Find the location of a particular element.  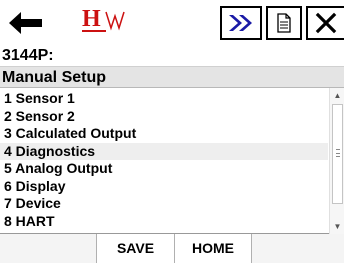

scroll-down-arrow-icon: ▼ is located at coordinates (337, 226).